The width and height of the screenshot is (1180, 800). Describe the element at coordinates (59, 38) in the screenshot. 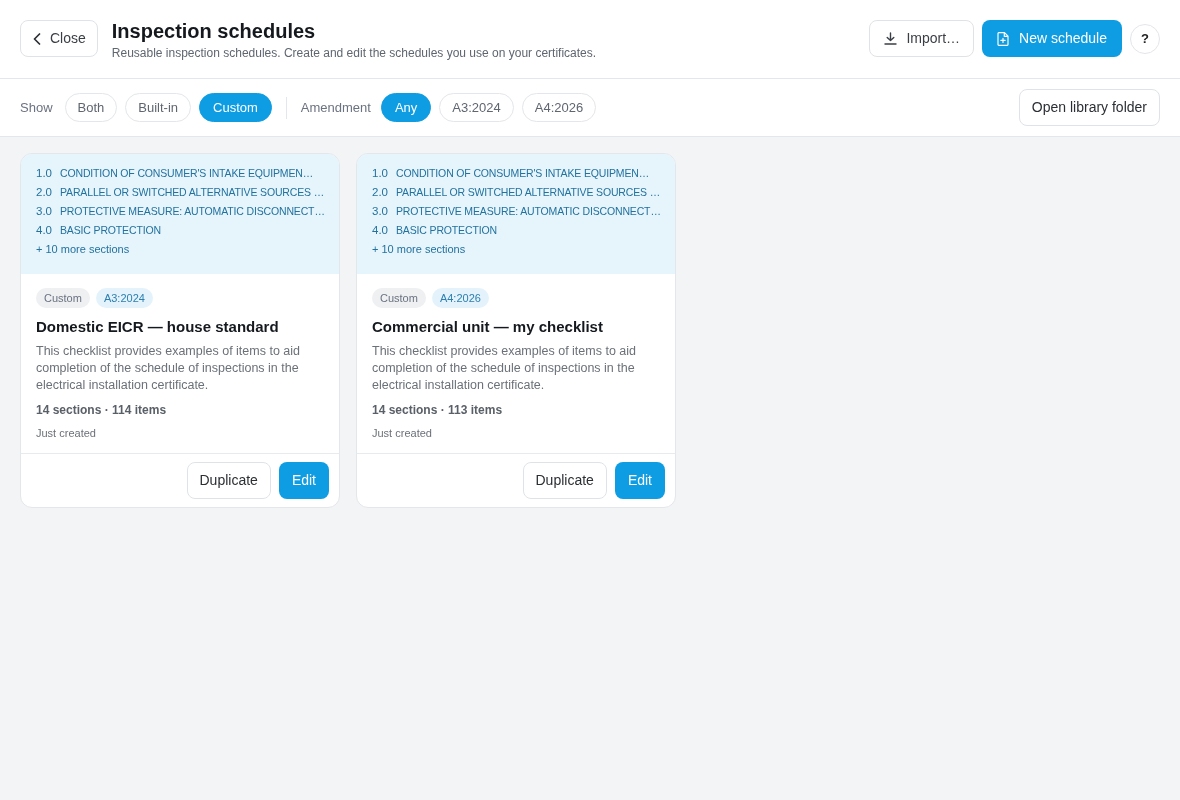

I see `close-button: Close` at that location.